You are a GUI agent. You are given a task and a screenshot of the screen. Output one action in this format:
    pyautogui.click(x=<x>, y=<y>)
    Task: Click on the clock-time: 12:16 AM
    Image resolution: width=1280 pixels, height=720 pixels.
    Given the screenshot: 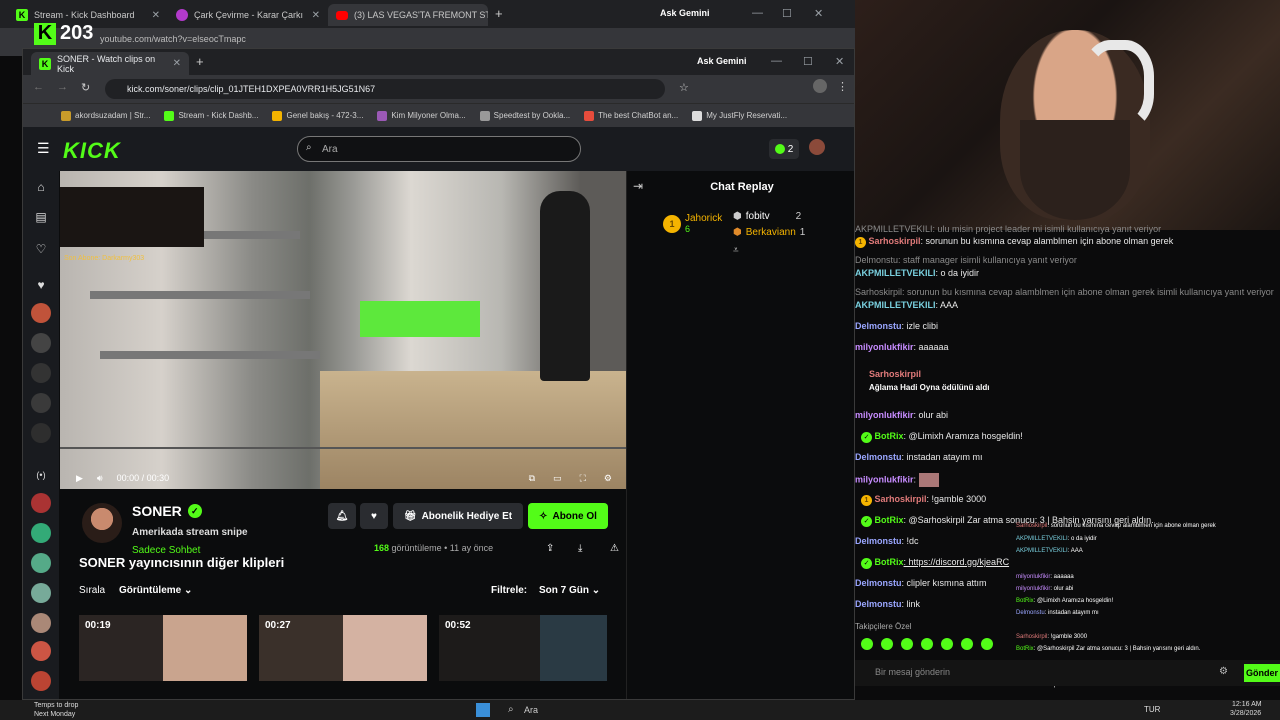 What is the action you would take?
    pyautogui.click(x=1247, y=704)
    